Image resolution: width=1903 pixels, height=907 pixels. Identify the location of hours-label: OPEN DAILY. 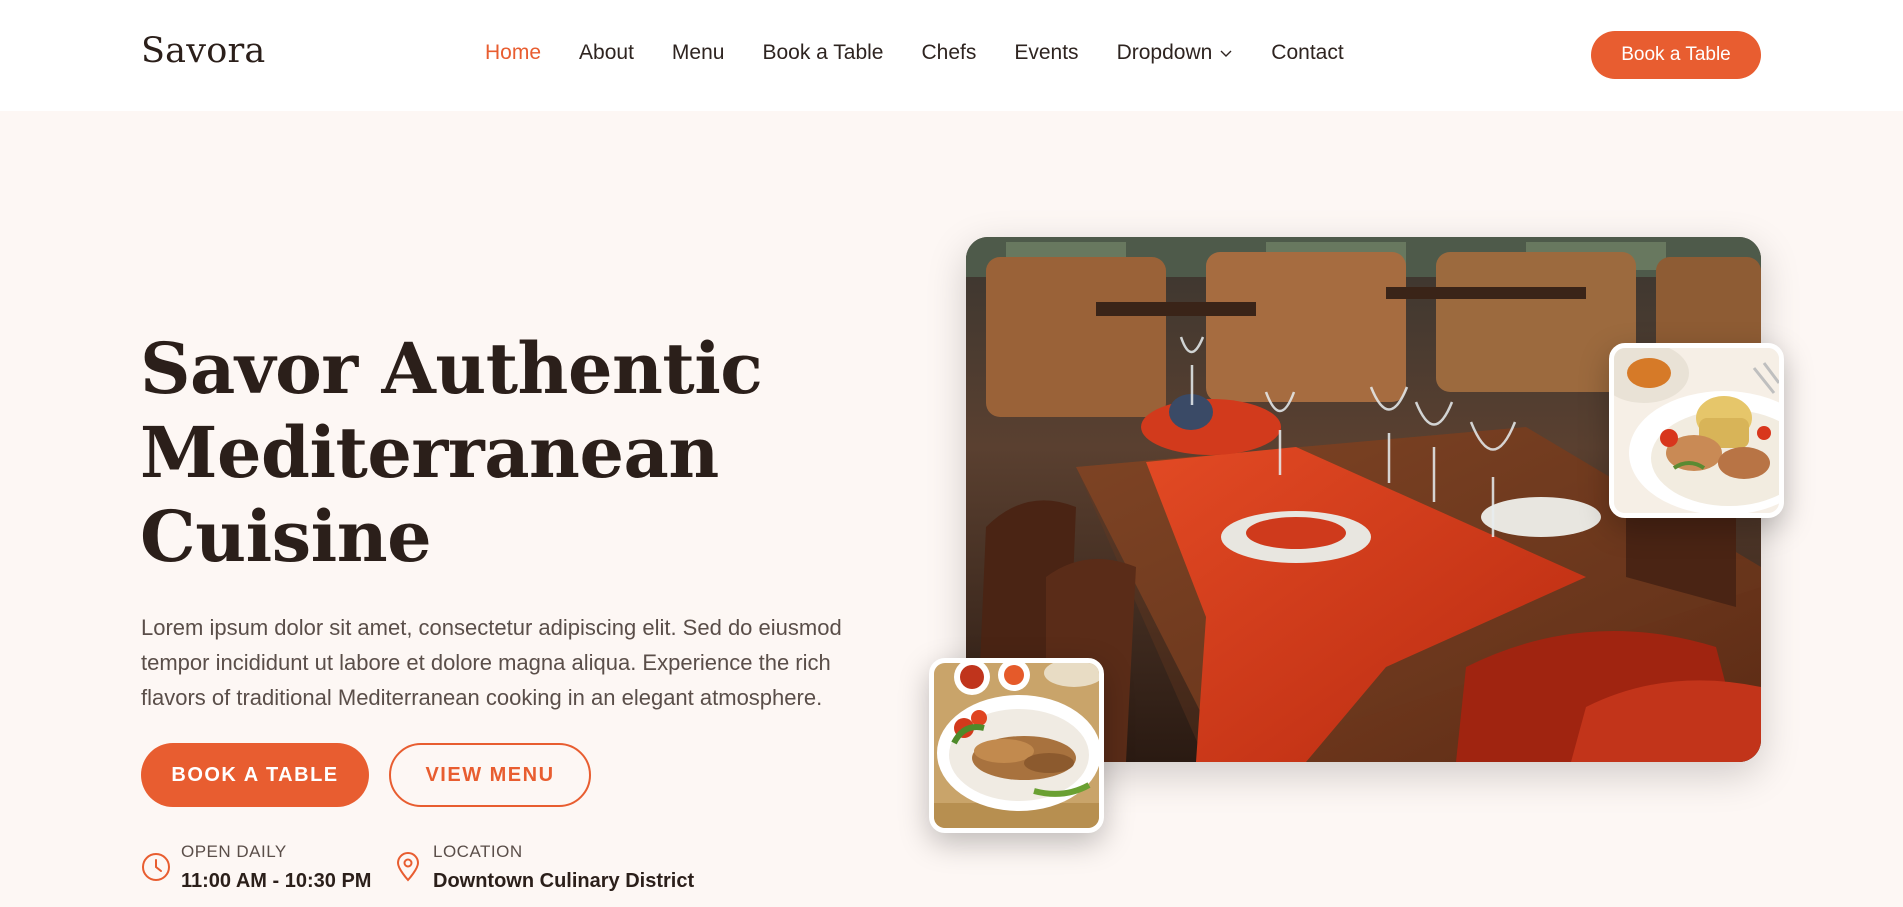
(234, 851).